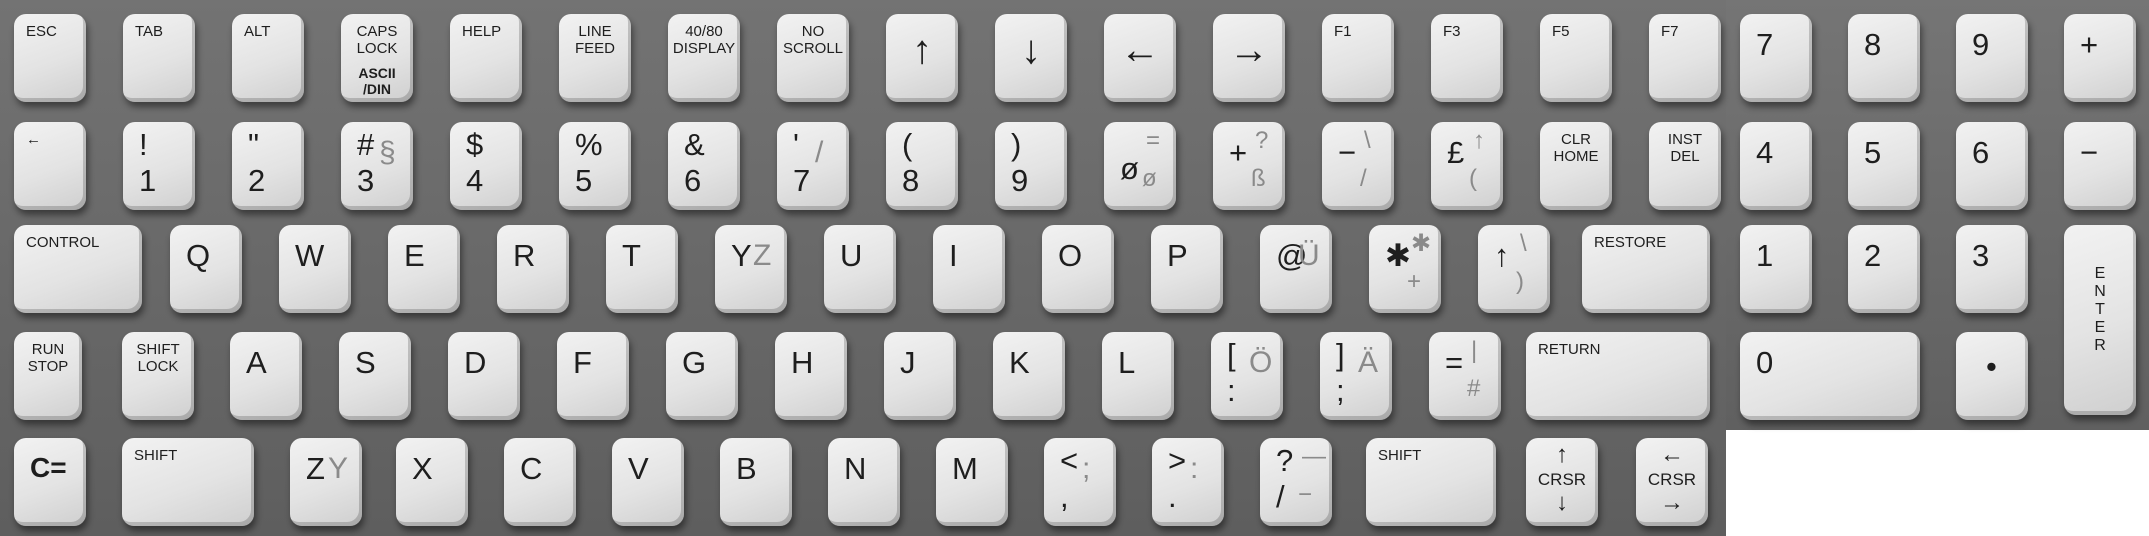 The width and height of the screenshot is (2149, 536). What do you see at coordinates (1618, 376) in the screenshot?
I see `key-return: RETURN` at bounding box center [1618, 376].